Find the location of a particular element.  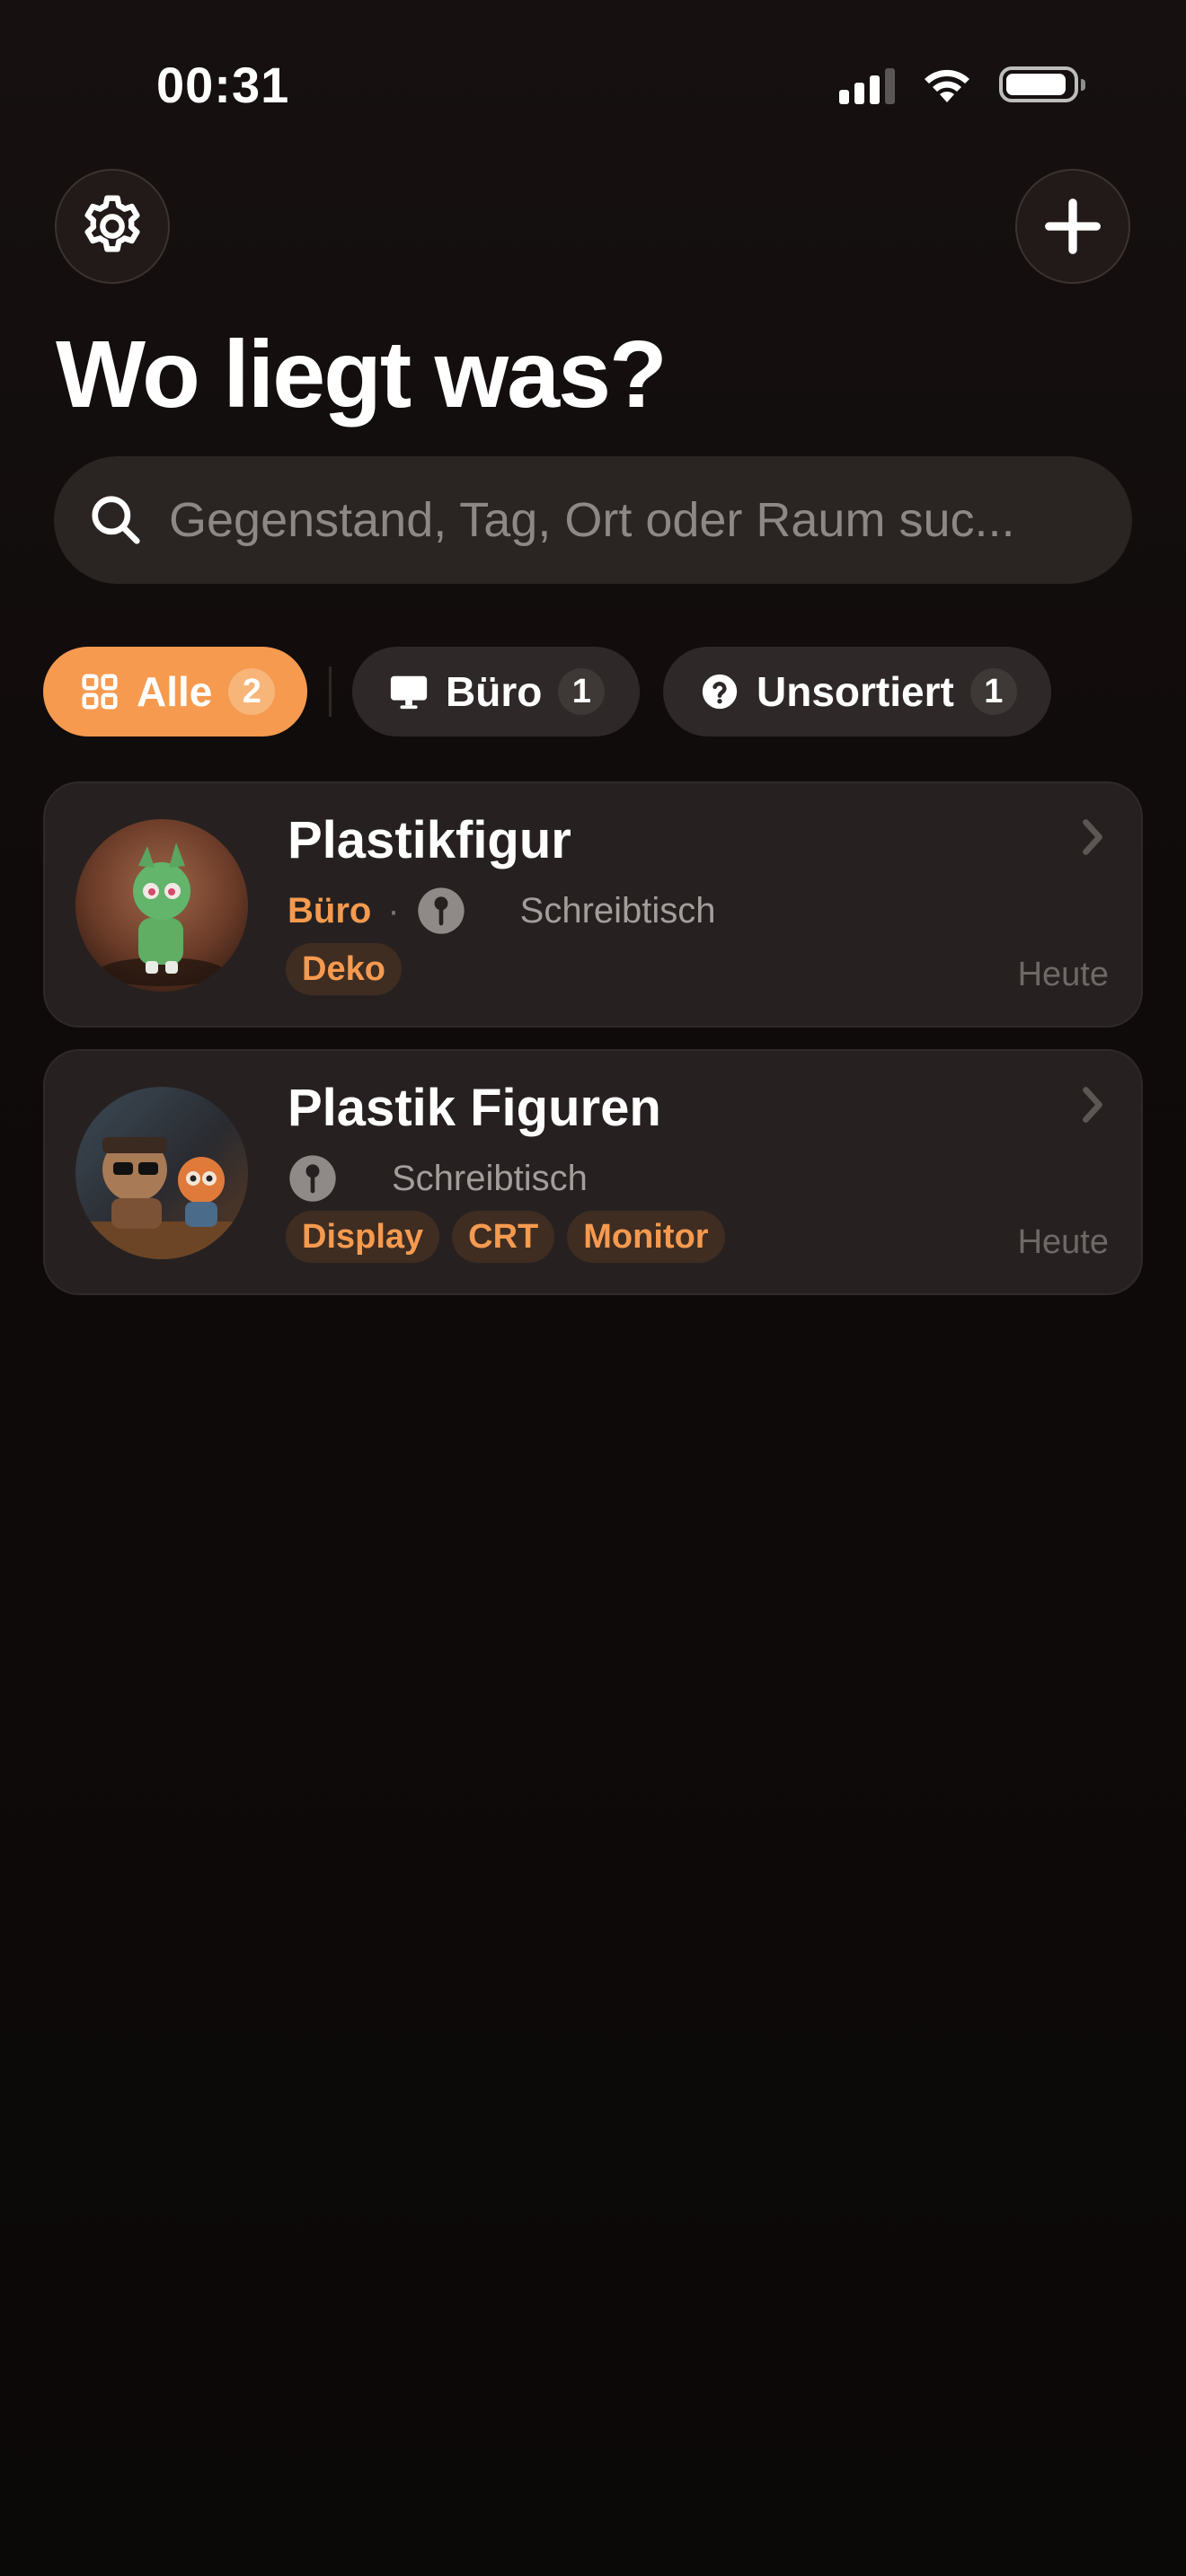

wifi-icon is located at coordinates (947, 85).